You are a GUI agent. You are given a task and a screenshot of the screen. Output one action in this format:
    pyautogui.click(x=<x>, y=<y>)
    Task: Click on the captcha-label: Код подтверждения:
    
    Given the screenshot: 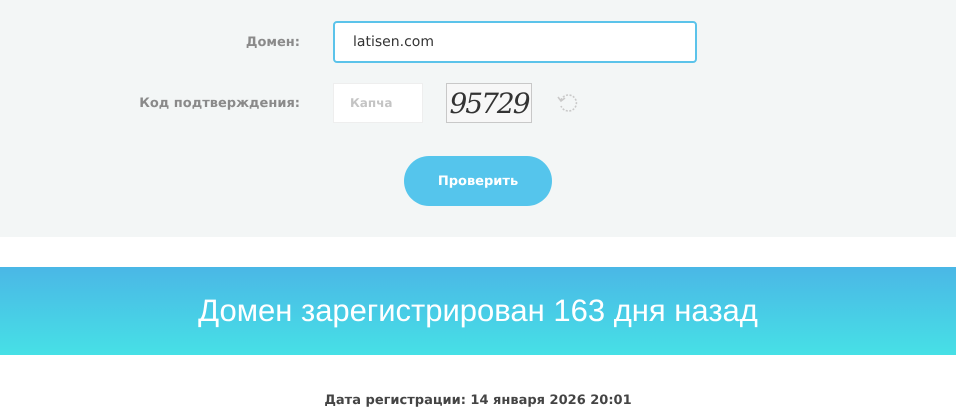 What is the action you would take?
    pyautogui.click(x=219, y=103)
    